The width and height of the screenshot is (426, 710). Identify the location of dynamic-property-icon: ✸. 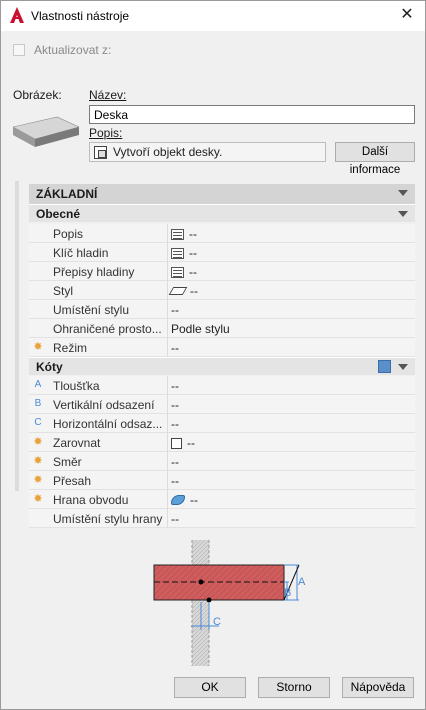
(38, 442).